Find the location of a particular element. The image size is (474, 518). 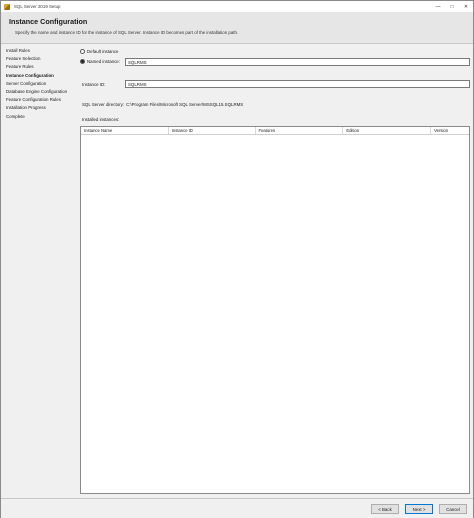

instance-id-label: Instance ID: is located at coordinates (94, 84).